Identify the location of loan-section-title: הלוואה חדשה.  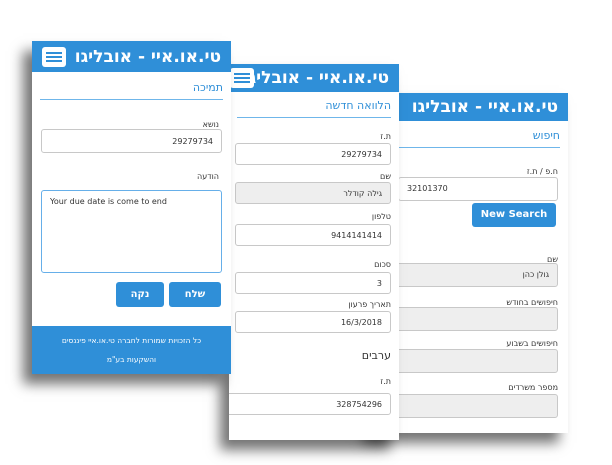
(314, 108).